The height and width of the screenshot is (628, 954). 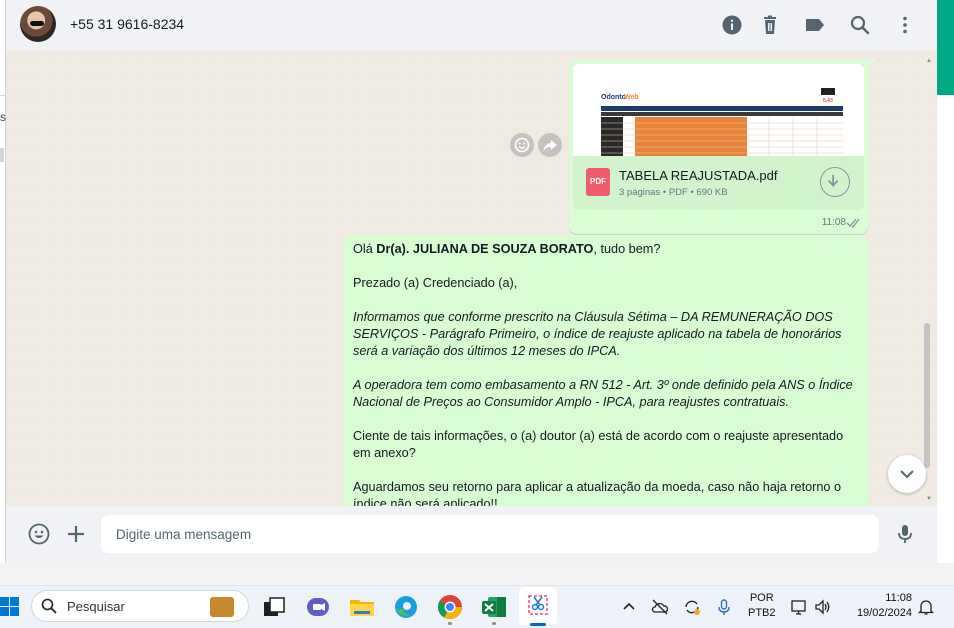 What do you see at coordinates (762, 613) in the screenshot?
I see `keyboard-layout: PTB2` at bounding box center [762, 613].